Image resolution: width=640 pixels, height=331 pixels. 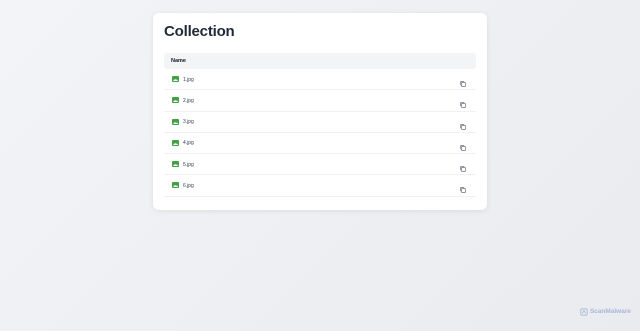 What do you see at coordinates (320, 80) in the screenshot?
I see `table-row: 1​.jpg` at bounding box center [320, 80].